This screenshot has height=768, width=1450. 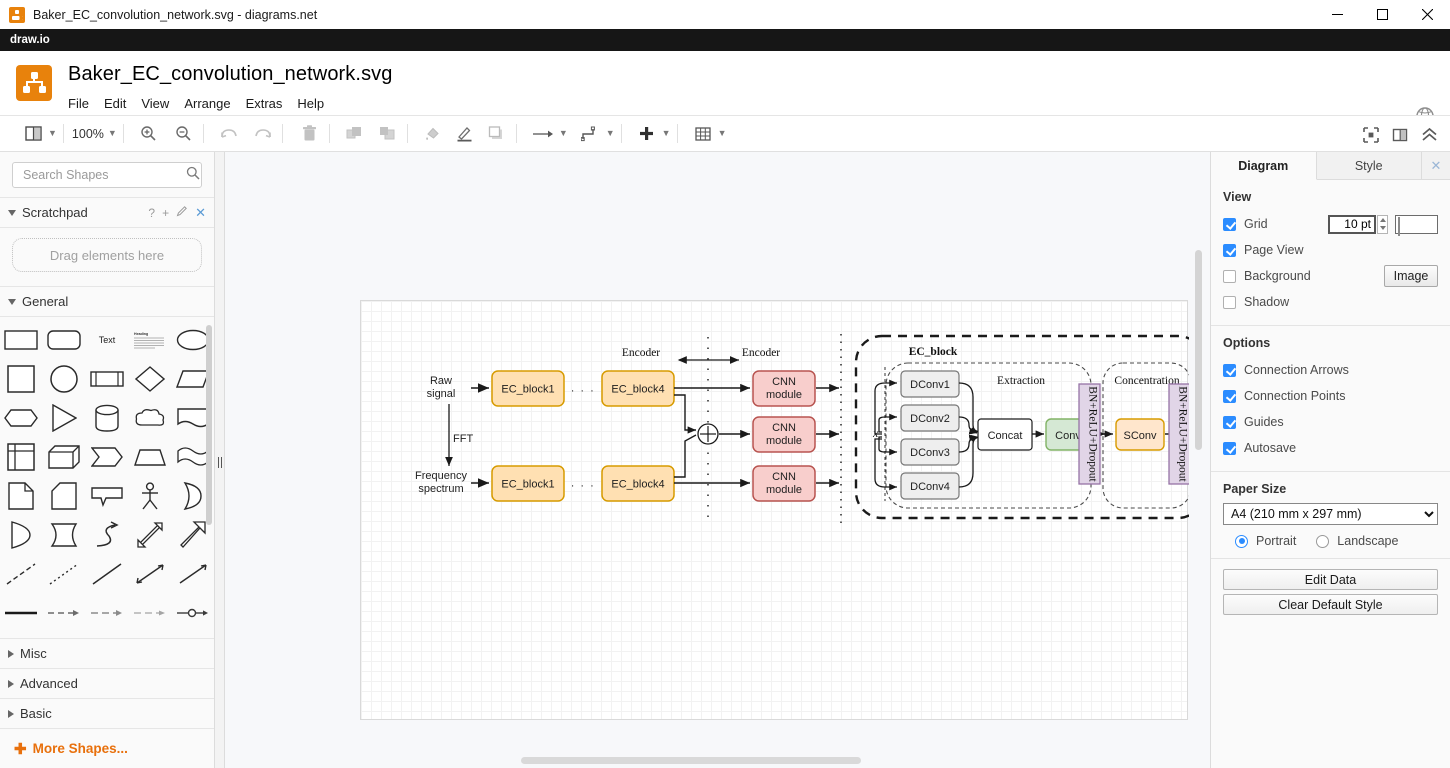 What do you see at coordinates (21, 495) in the screenshot?
I see `note-shape` at bounding box center [21, 495].